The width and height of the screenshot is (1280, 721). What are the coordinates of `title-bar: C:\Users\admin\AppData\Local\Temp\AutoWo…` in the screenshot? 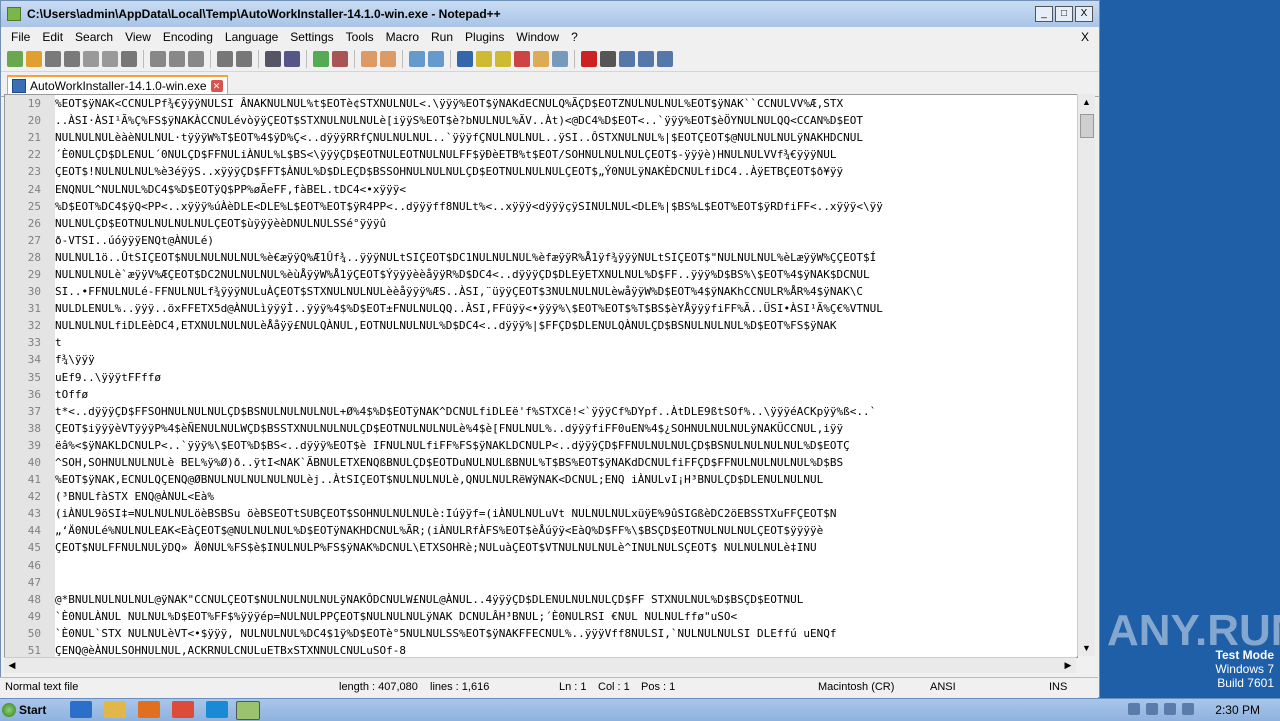 It's located at (550, 14).